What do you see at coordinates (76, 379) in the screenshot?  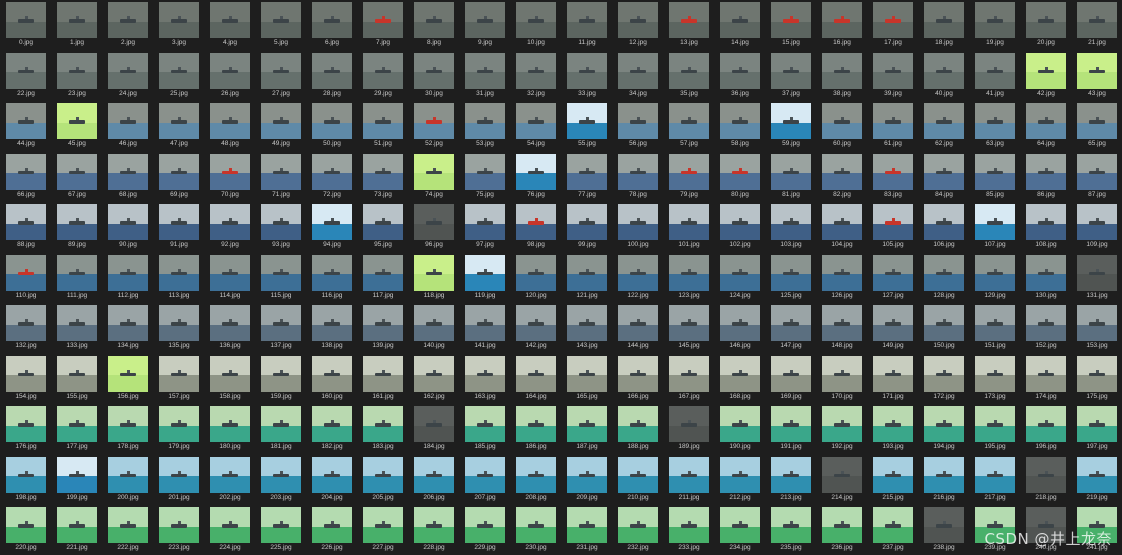 I see `file-thumbnail: 155.jpg` at bounding box center [76, 379].